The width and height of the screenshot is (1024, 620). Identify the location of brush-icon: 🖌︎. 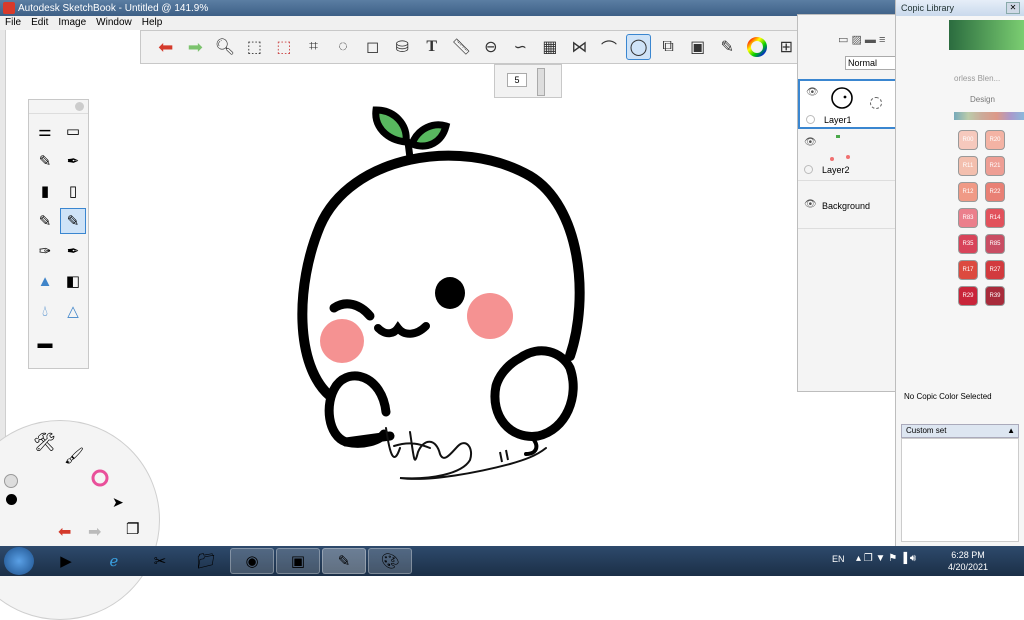
(74, 456).